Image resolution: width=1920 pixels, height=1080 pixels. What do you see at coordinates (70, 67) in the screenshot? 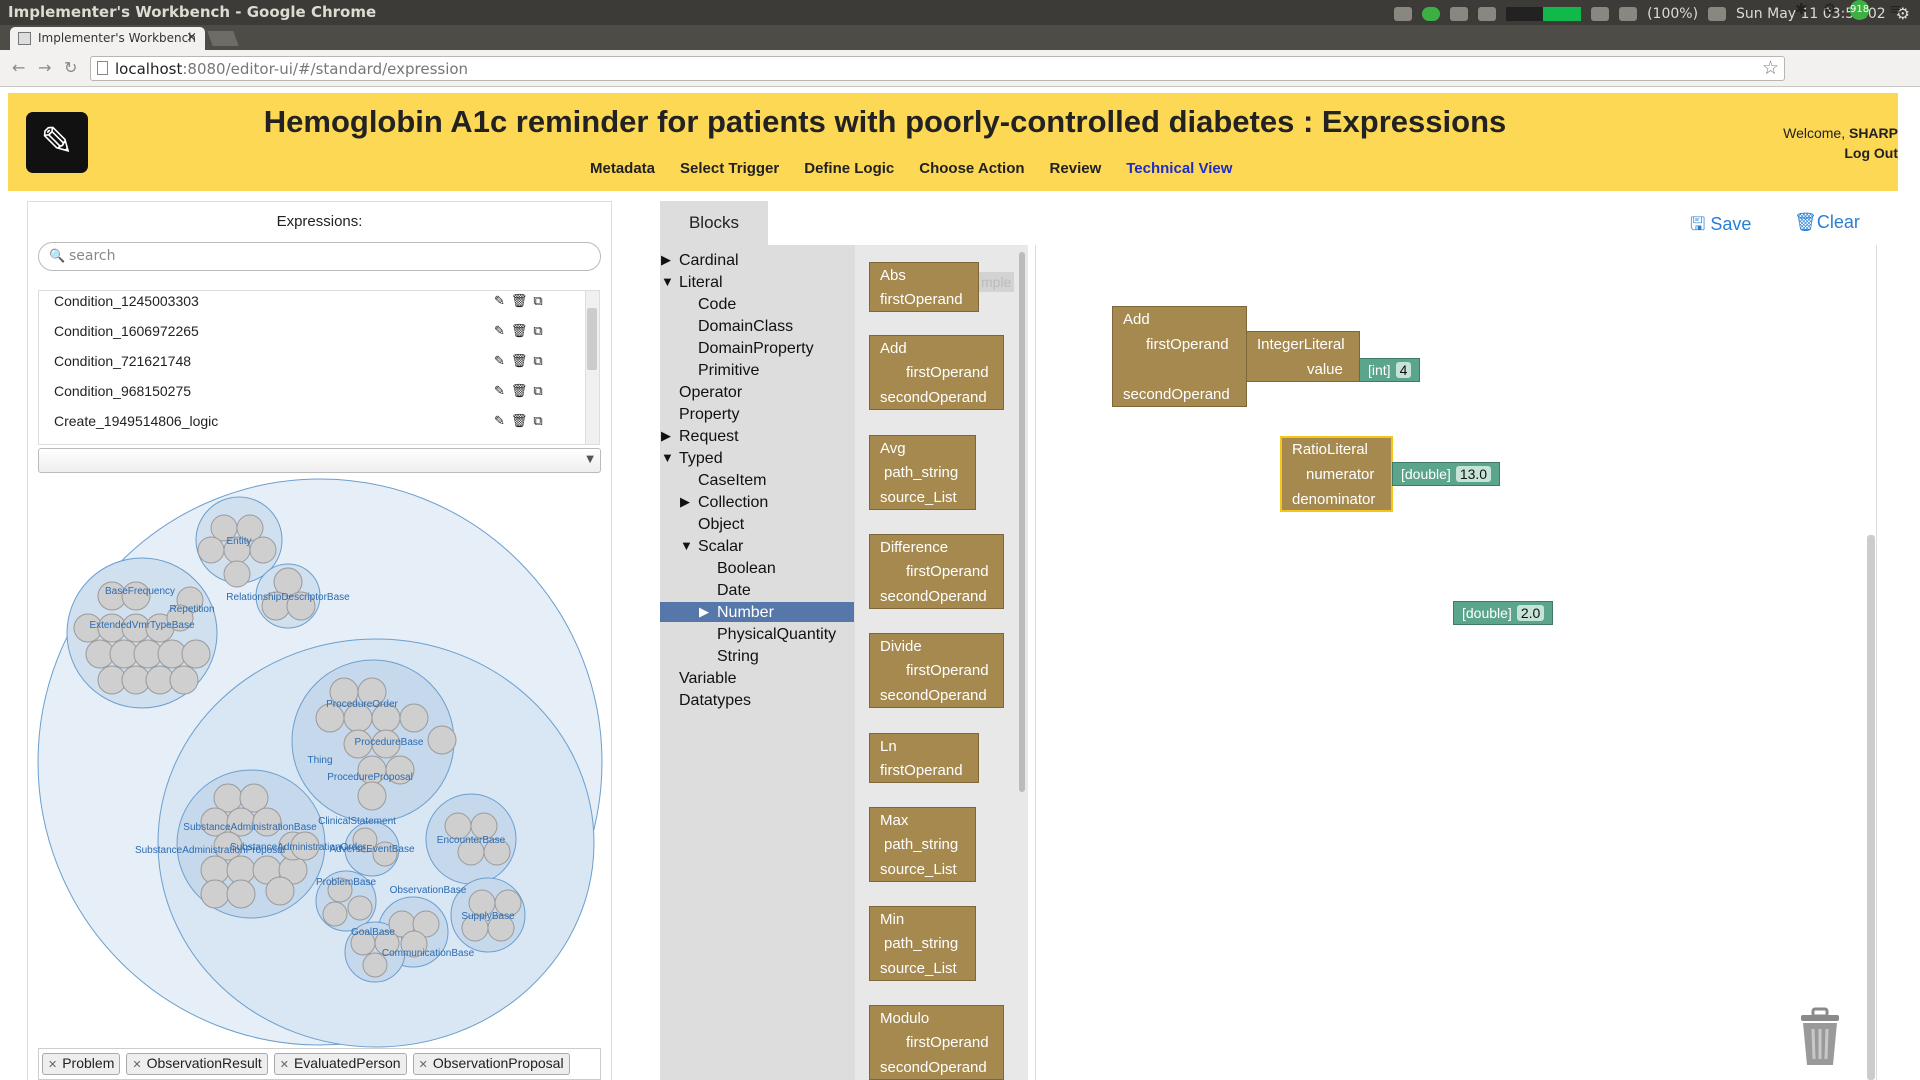
I see `reload-icon: ↻` at bounding box center [70, 67].